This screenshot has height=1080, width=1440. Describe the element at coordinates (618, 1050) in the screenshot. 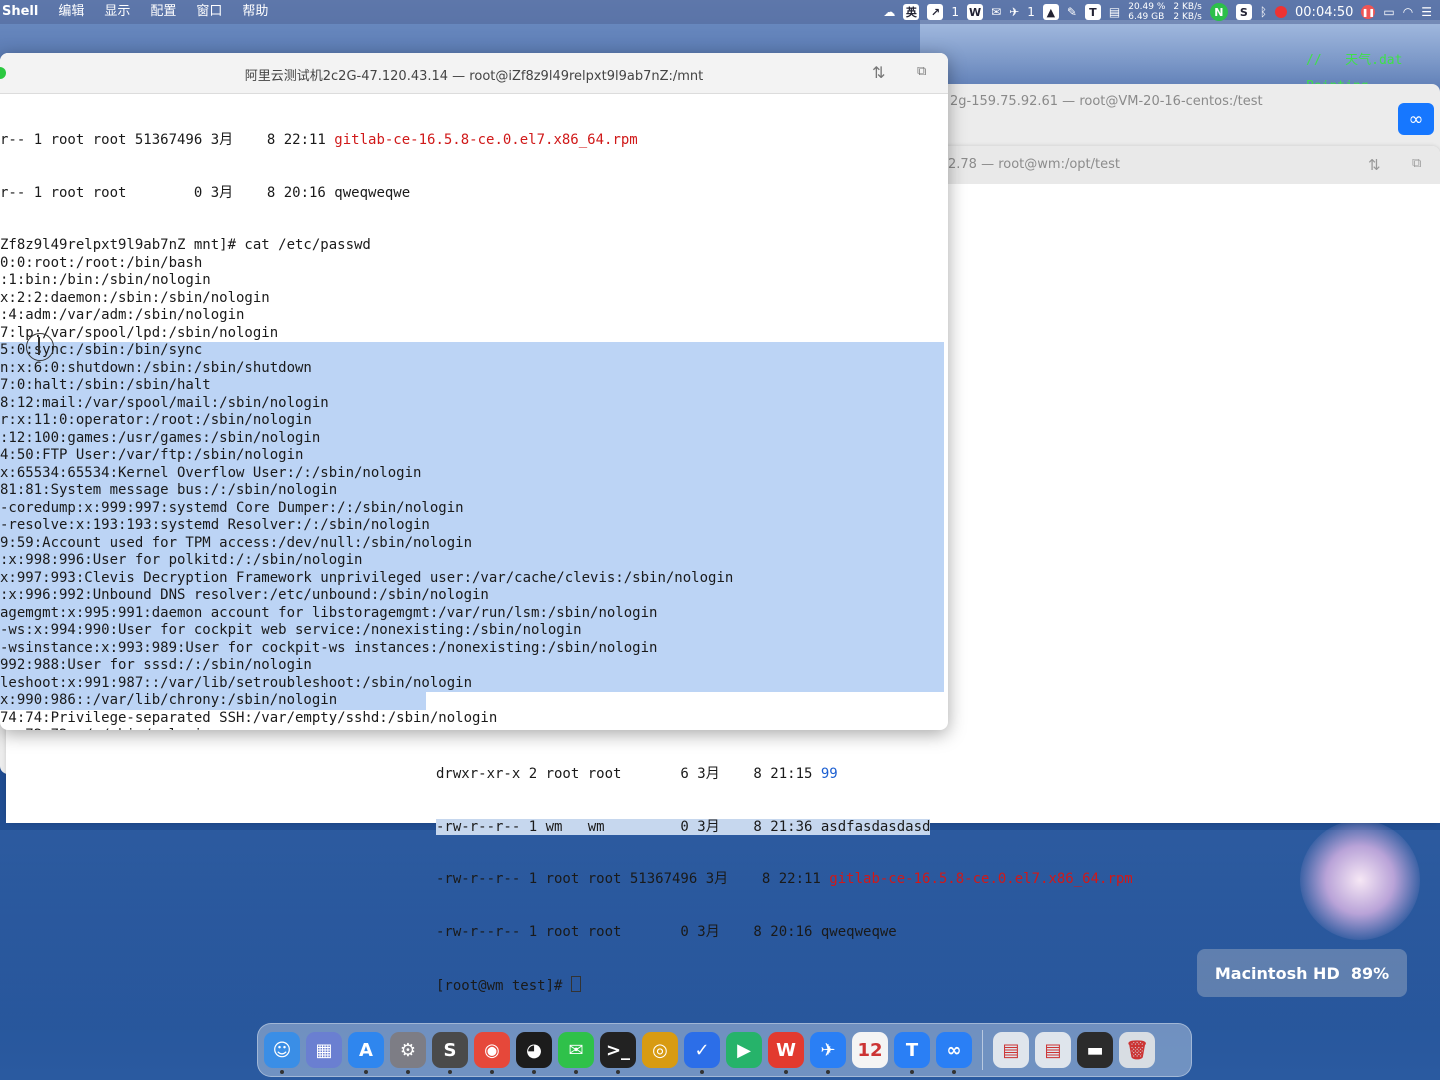

I see `dock-icon-glyph: >_` at that location.